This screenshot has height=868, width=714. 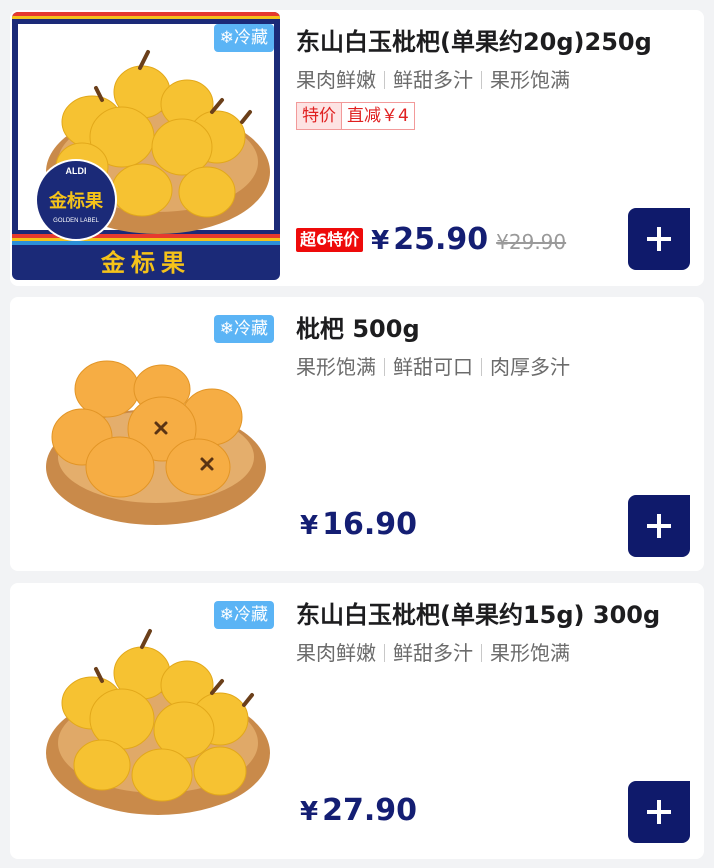 I want to click on price-row: 超6特价 ¥25.90 ¥29.90, so click(x=431, y=239).